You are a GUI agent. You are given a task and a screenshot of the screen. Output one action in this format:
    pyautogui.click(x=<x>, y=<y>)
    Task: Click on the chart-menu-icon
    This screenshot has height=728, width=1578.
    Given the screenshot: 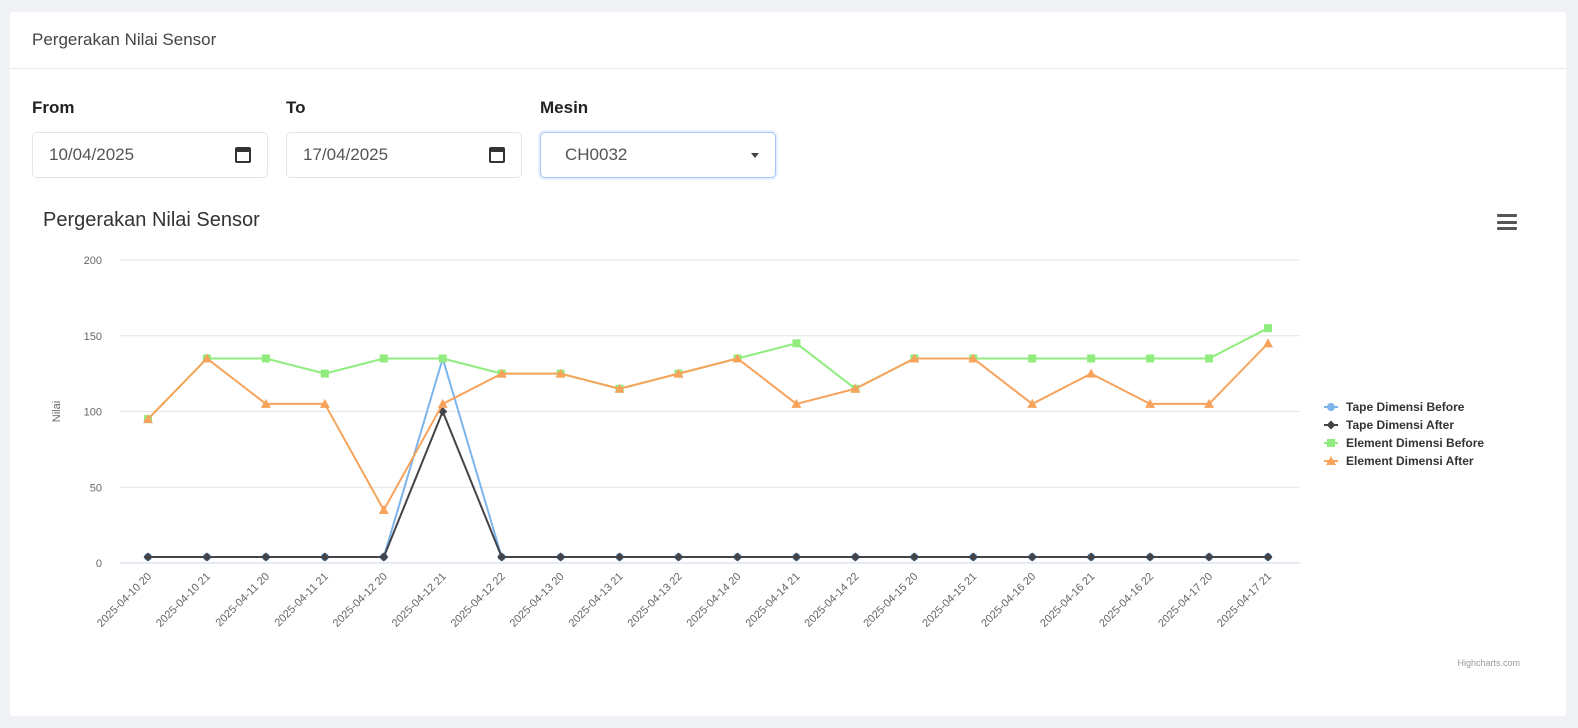 What is the action you would take?
    pyautogui.click(x=1507, y=222)
    